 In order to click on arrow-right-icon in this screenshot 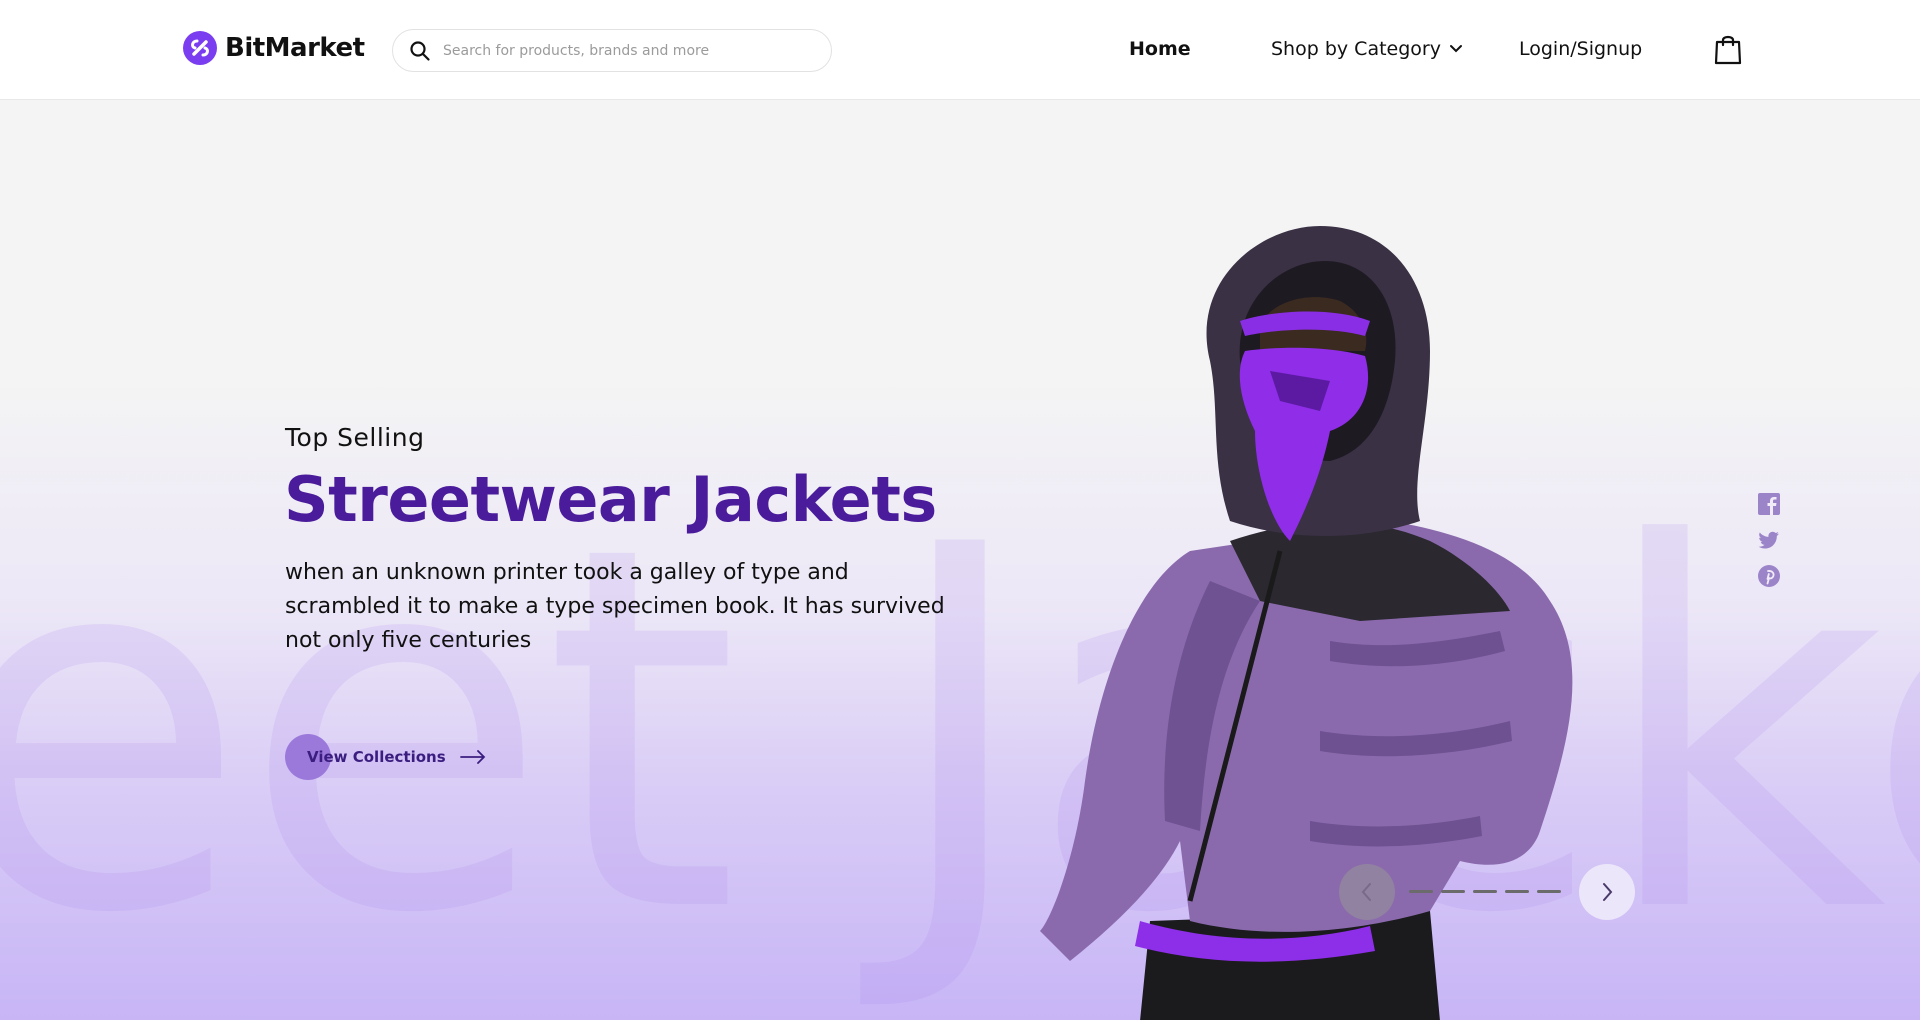, I will do `click(472, 757)`.